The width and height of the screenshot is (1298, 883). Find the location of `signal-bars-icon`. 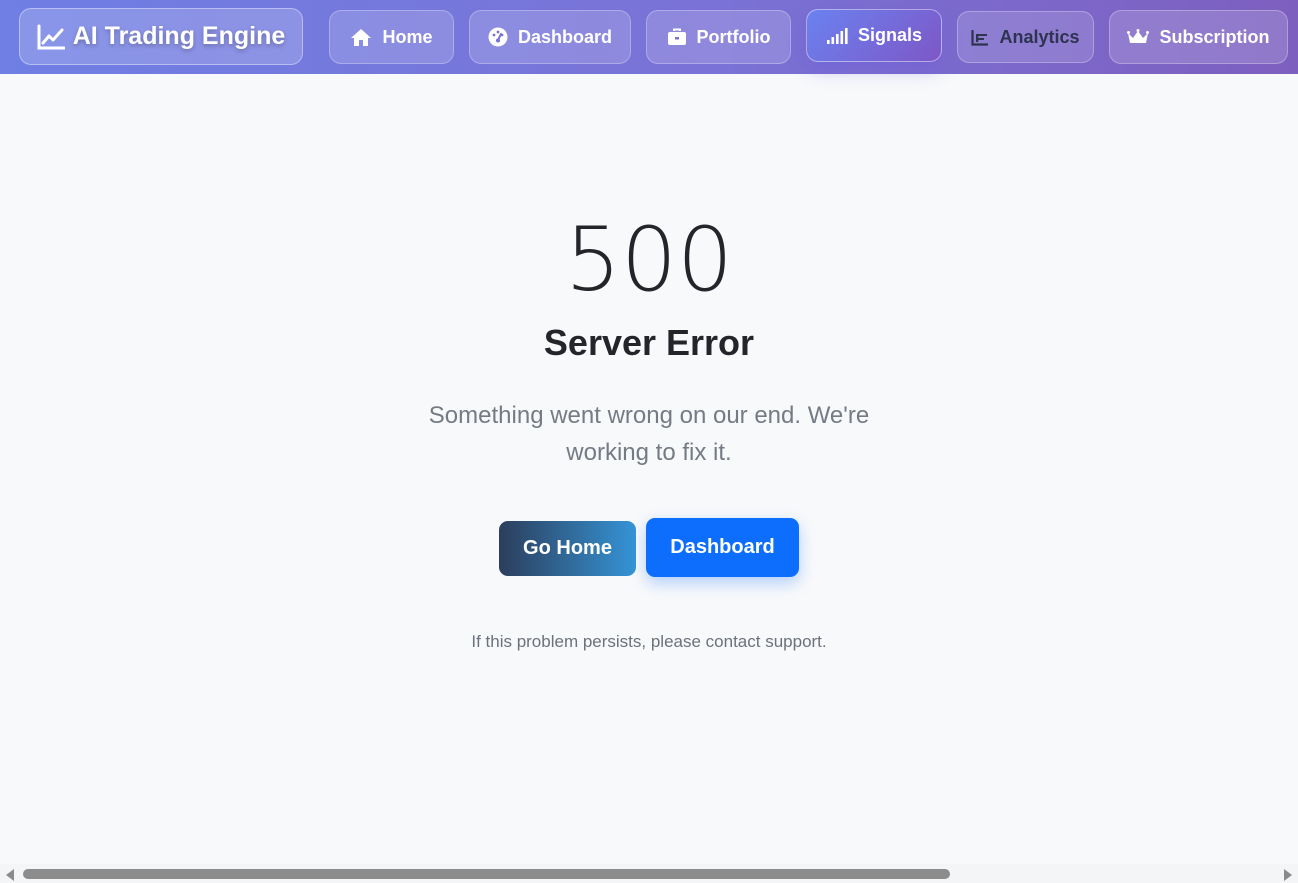

signal-bars-icon is located at coordinates (837, 36).